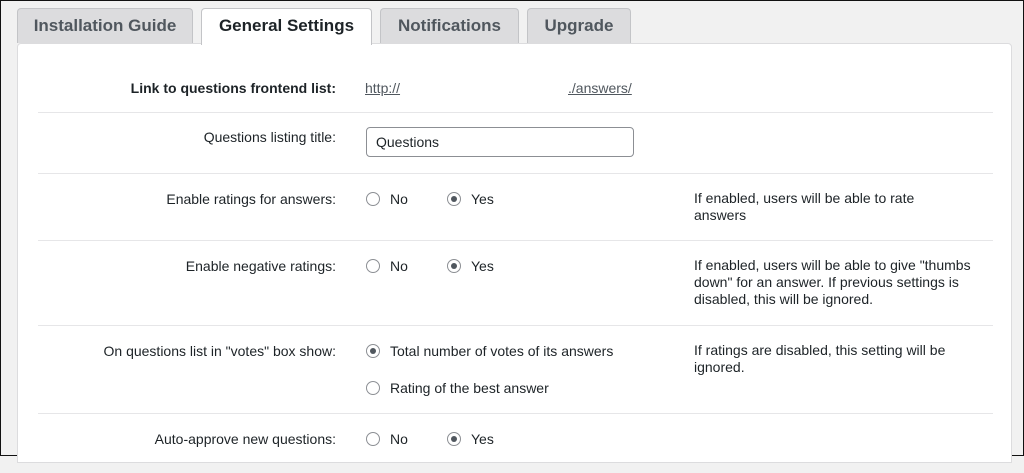 This screenshot has height=473, width=1024. Describe the element at coordinates (233, 88) in the screenshot. I see `frontend-link-label: Link to questions frontend list:` at that location.